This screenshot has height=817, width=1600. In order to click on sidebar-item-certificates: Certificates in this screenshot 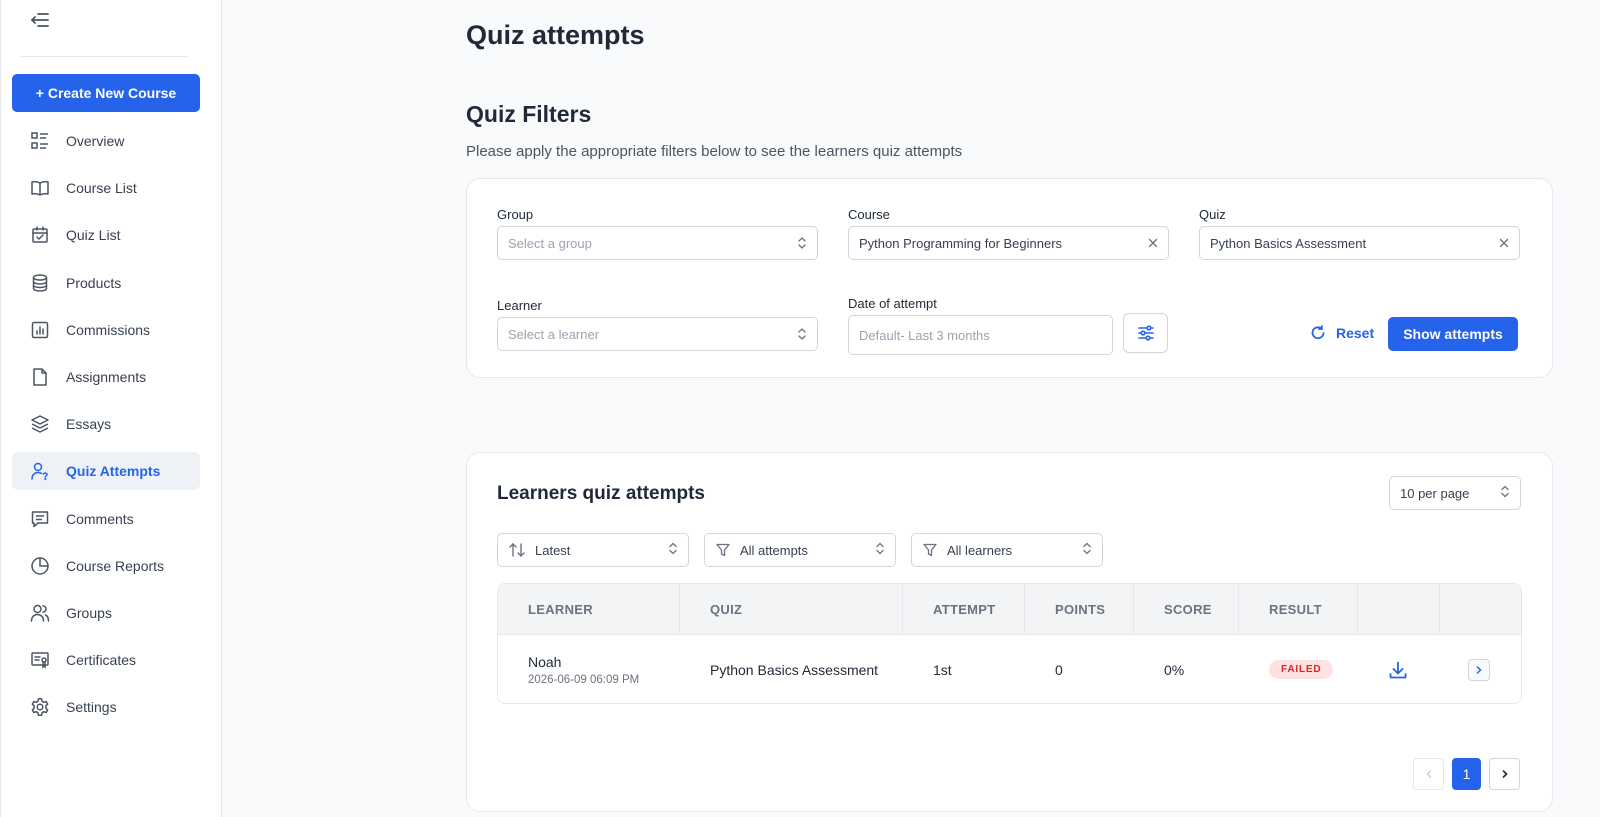, I will do `click(106, 660)`.